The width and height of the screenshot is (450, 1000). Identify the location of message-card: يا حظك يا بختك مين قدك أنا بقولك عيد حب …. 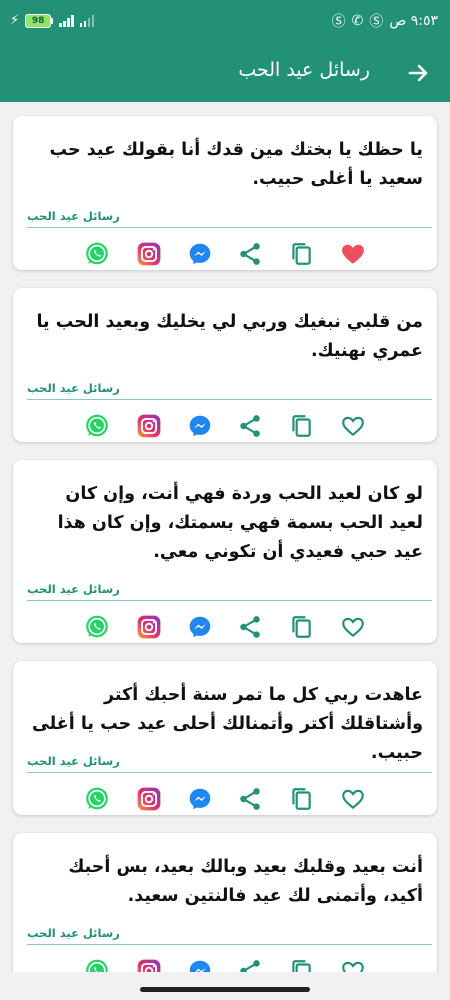
(225, 193).